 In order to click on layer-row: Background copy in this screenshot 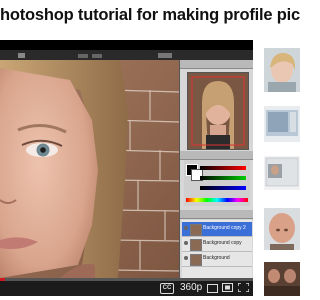, I will do `click(217, 244)`.